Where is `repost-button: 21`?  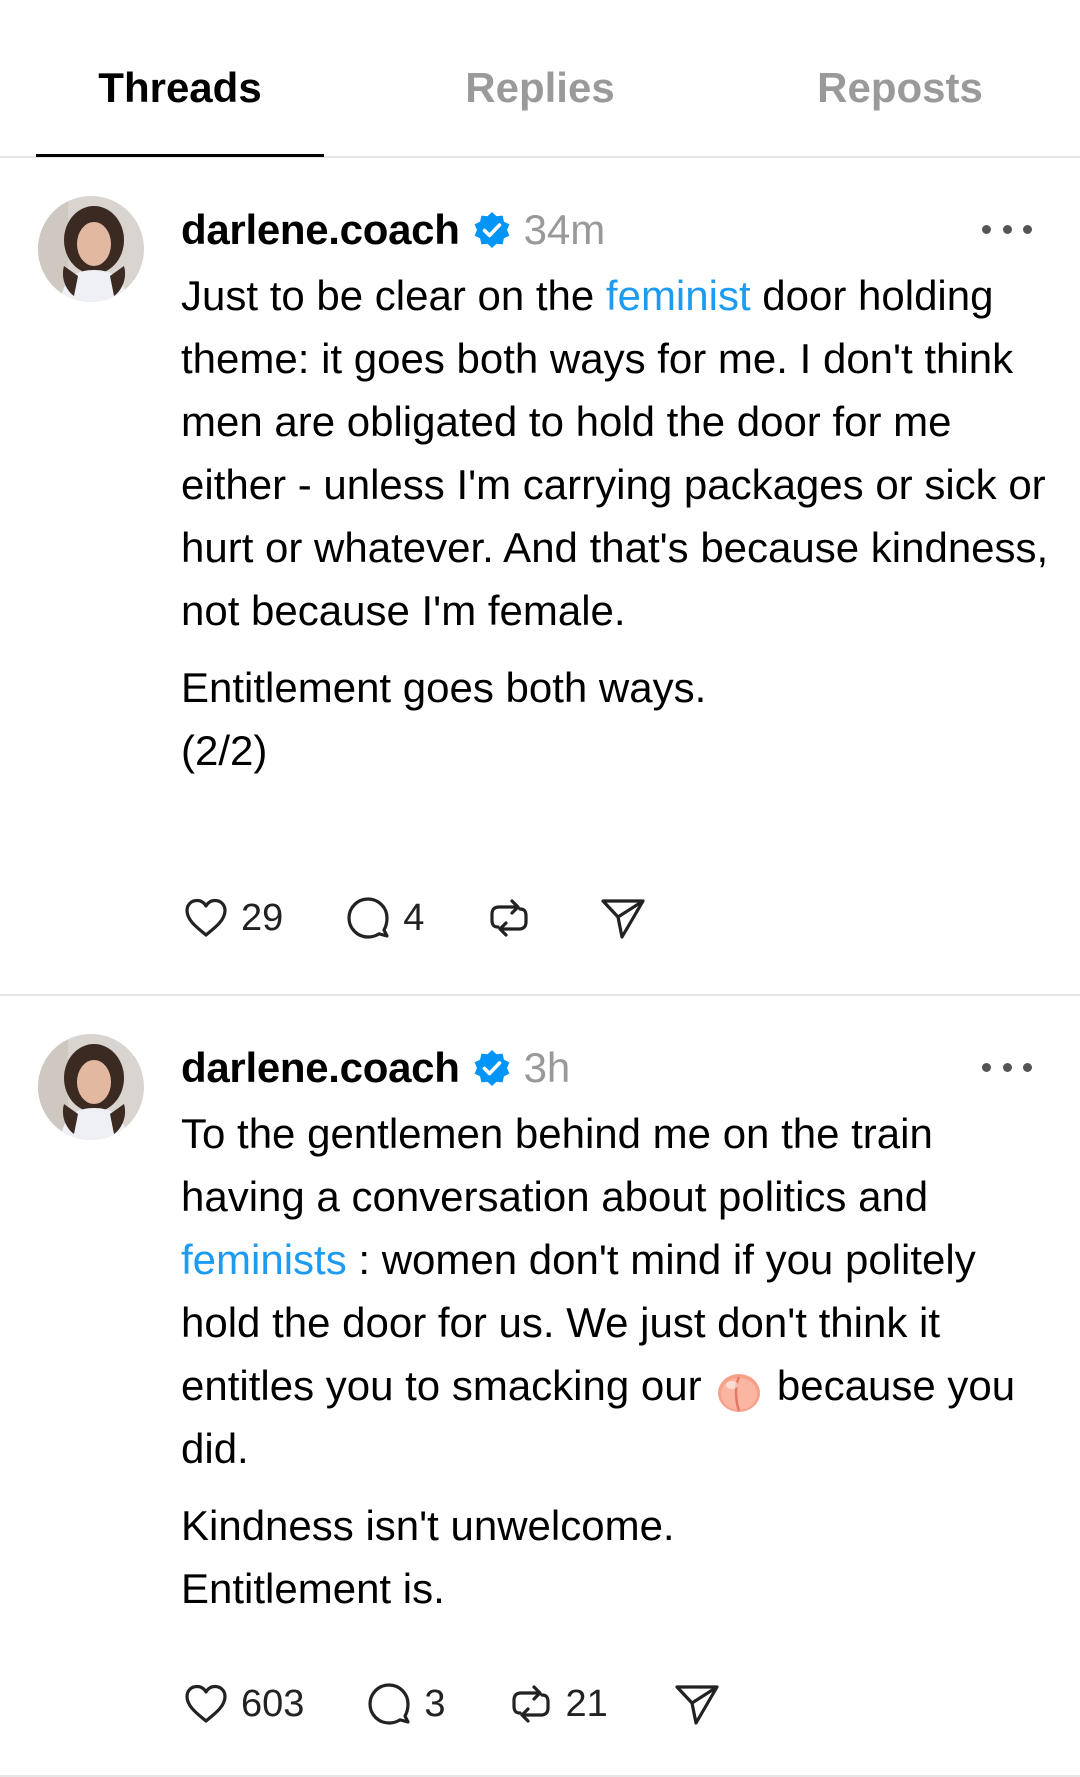
repost-button: 21 is located at coordinates (557, 1704).